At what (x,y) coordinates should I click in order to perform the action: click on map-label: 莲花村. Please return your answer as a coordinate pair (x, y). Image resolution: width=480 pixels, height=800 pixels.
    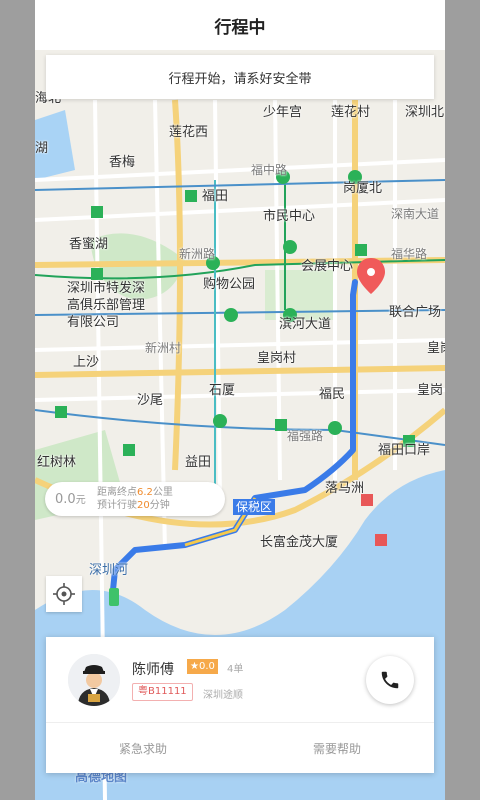
    Looking at the image, I should click on (351, 112).